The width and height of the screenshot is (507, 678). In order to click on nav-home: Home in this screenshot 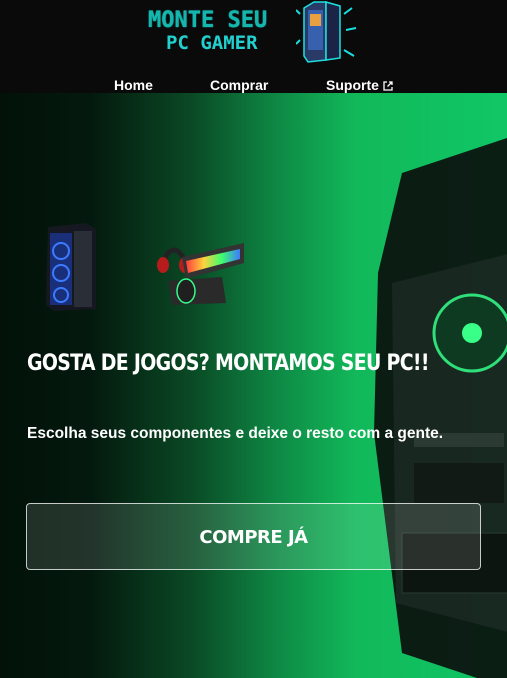, I will do `click(133, 85)`.